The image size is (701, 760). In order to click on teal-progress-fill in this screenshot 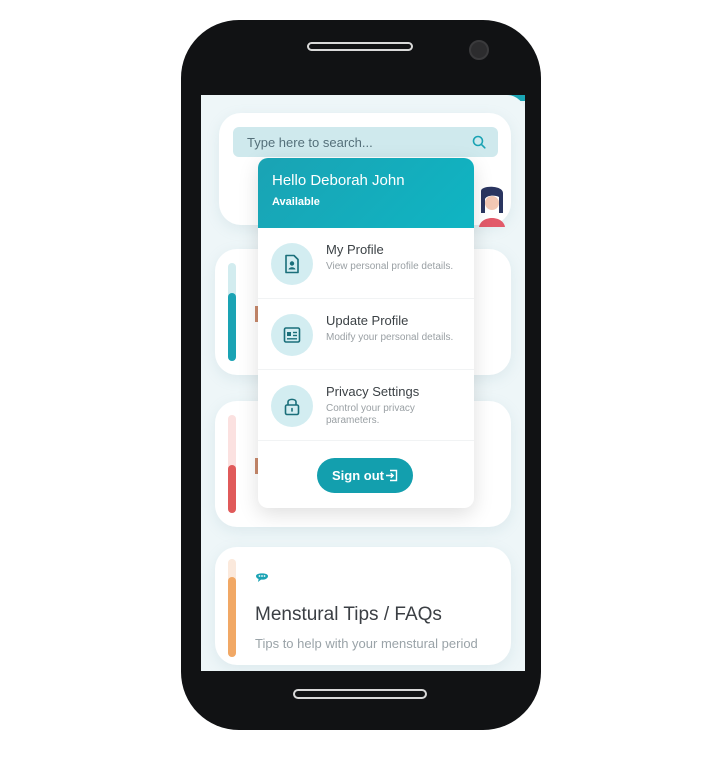, I will do `click(232, 327)`.